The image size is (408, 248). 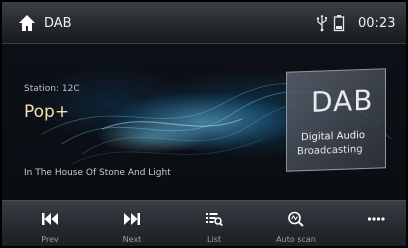 I want to click on skip-next-icon, so click(x=132, y=219).